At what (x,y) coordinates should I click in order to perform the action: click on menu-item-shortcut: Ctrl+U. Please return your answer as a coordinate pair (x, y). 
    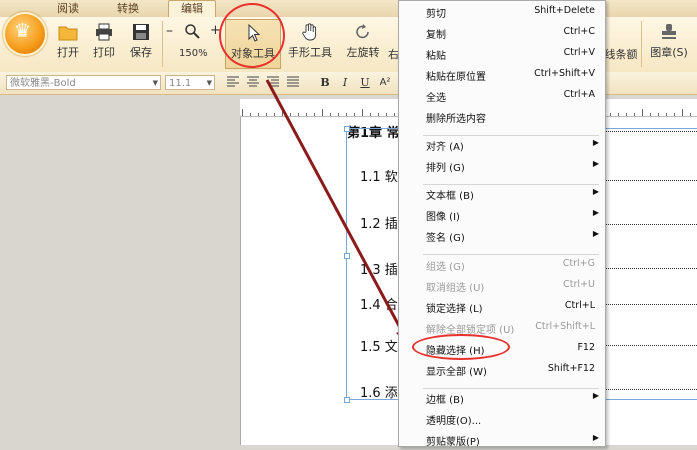
    Looking at the image, I should click on (579, 284).